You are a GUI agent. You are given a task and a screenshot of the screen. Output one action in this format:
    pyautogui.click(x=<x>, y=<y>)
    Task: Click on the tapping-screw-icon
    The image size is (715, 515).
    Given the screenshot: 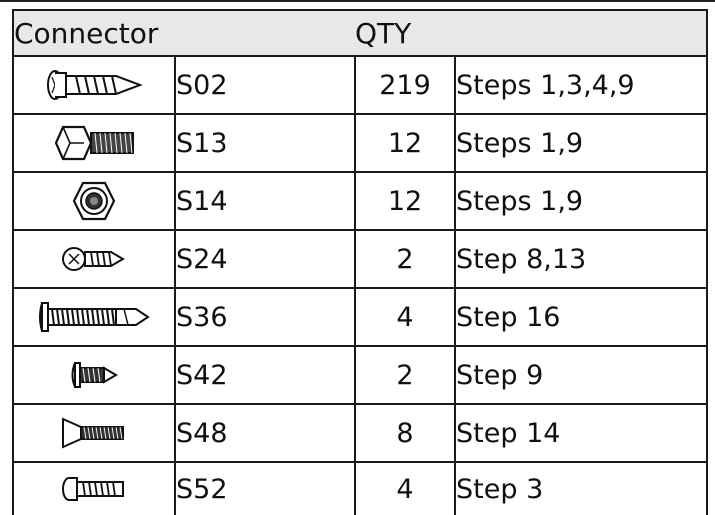 What is the action you would take?
    pyautogui.click(x=94, y=85)
    